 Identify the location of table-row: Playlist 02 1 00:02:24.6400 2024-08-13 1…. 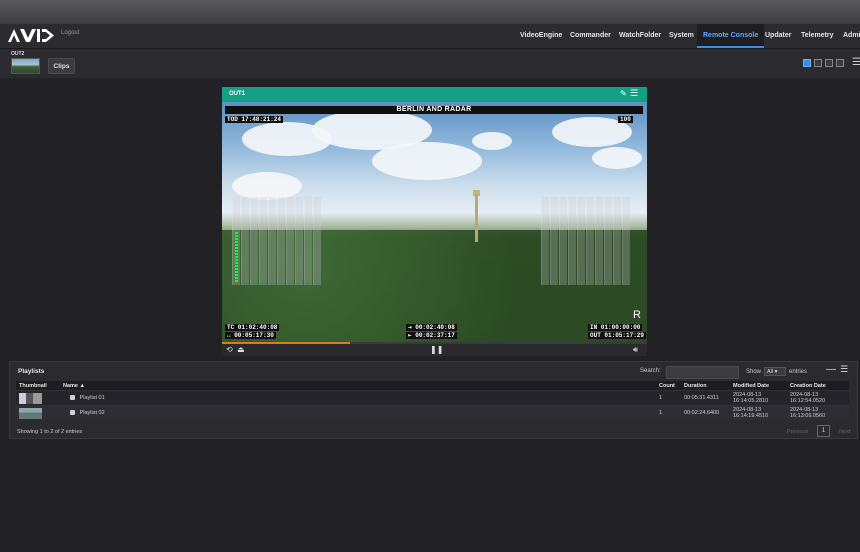
(432, 412).